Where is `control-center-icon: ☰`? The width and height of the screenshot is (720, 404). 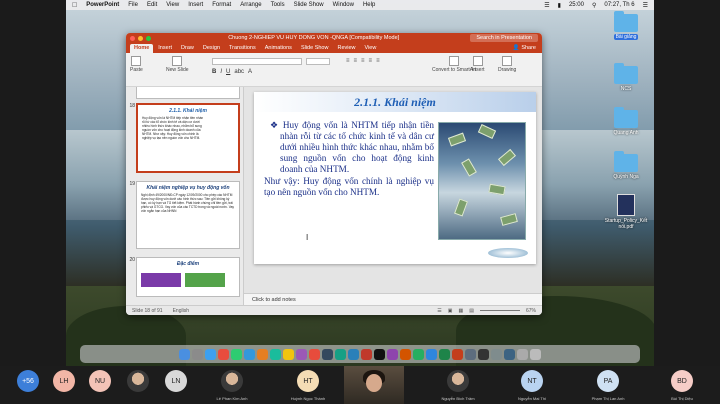 control-center-icon: ☰ is located at coordinates (645, 5).